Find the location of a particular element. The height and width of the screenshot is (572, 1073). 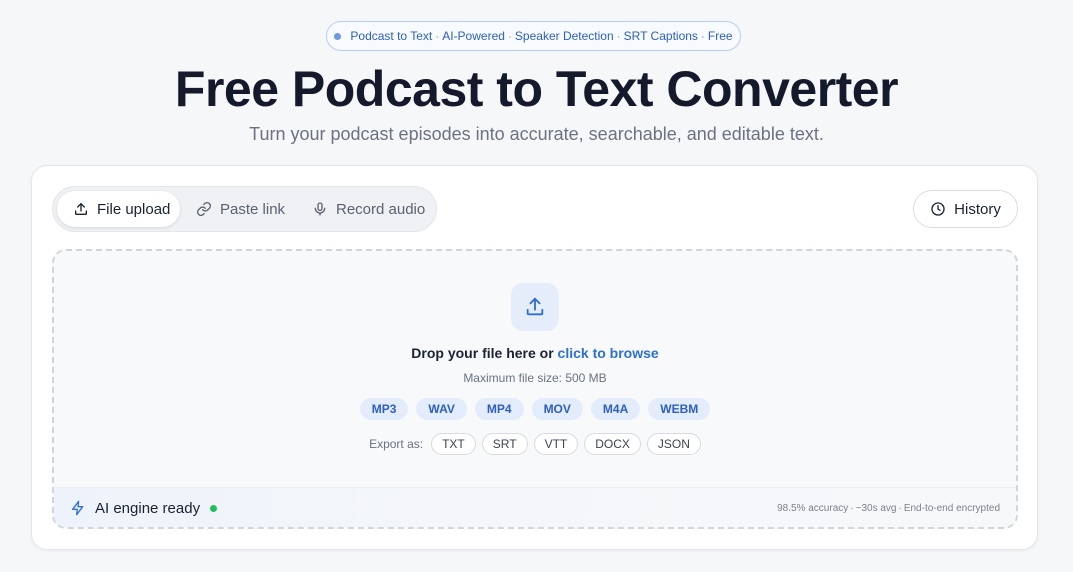

format-chip: MP4 is located at coordinates (499, 409).